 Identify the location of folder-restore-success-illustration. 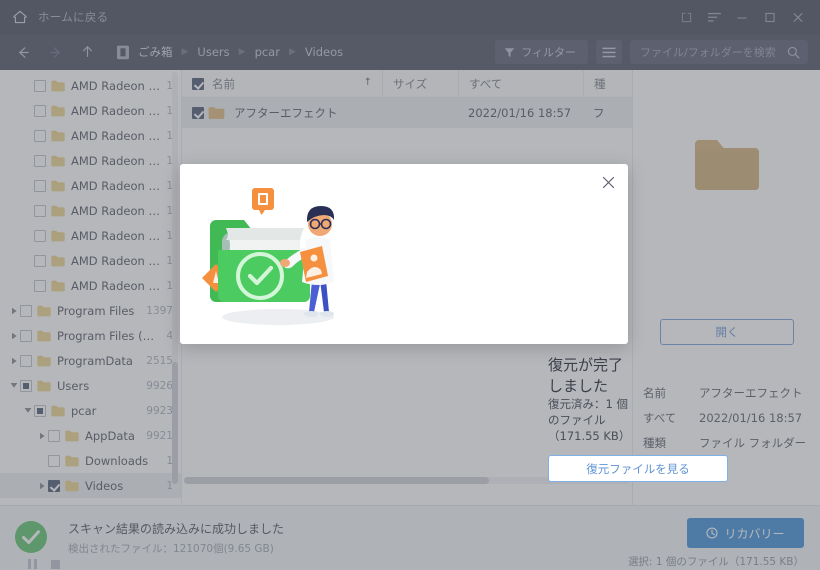
(268, 256).